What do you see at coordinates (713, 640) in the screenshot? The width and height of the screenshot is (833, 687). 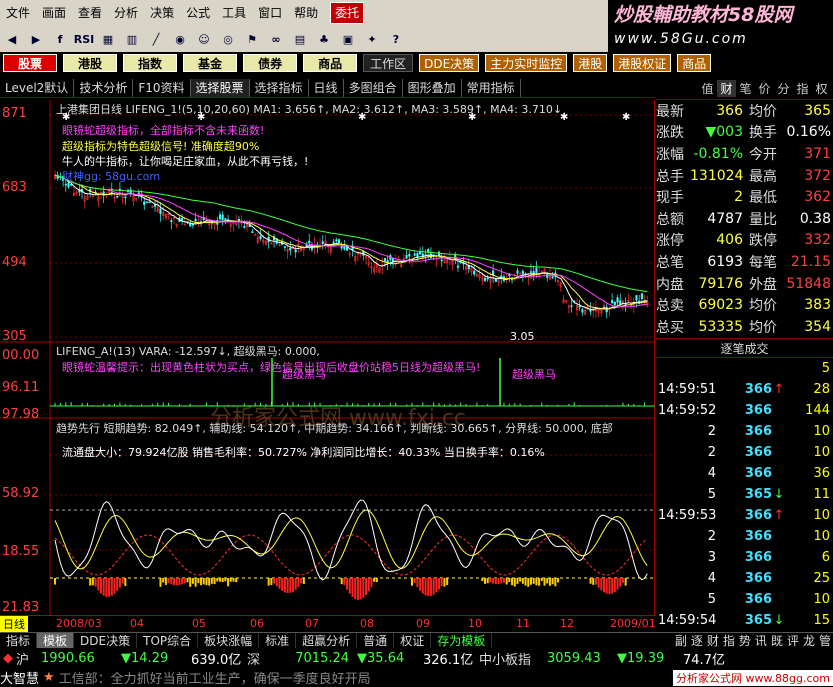 I see `shortcut-tab: 财` at bounding box center [713, 640].